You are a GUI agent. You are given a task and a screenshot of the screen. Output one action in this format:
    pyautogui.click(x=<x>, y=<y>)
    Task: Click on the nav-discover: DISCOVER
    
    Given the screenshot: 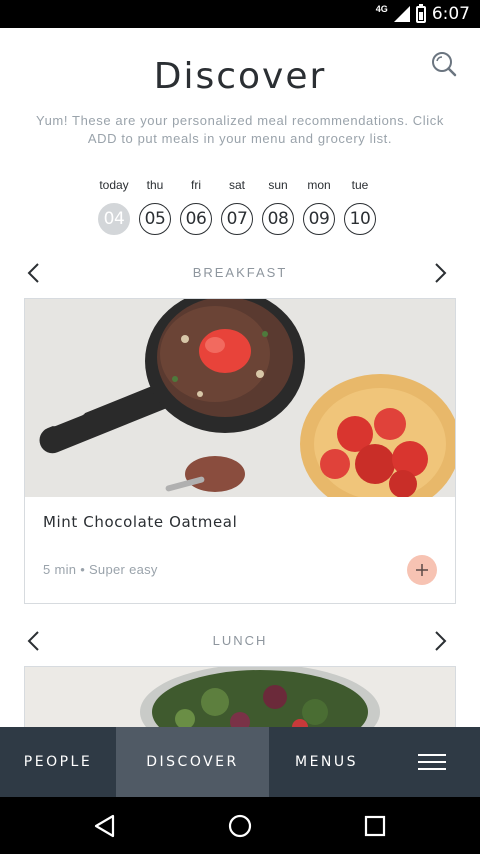 What is the action you would take?
    pyautogui.click(x=192, y=762)
    